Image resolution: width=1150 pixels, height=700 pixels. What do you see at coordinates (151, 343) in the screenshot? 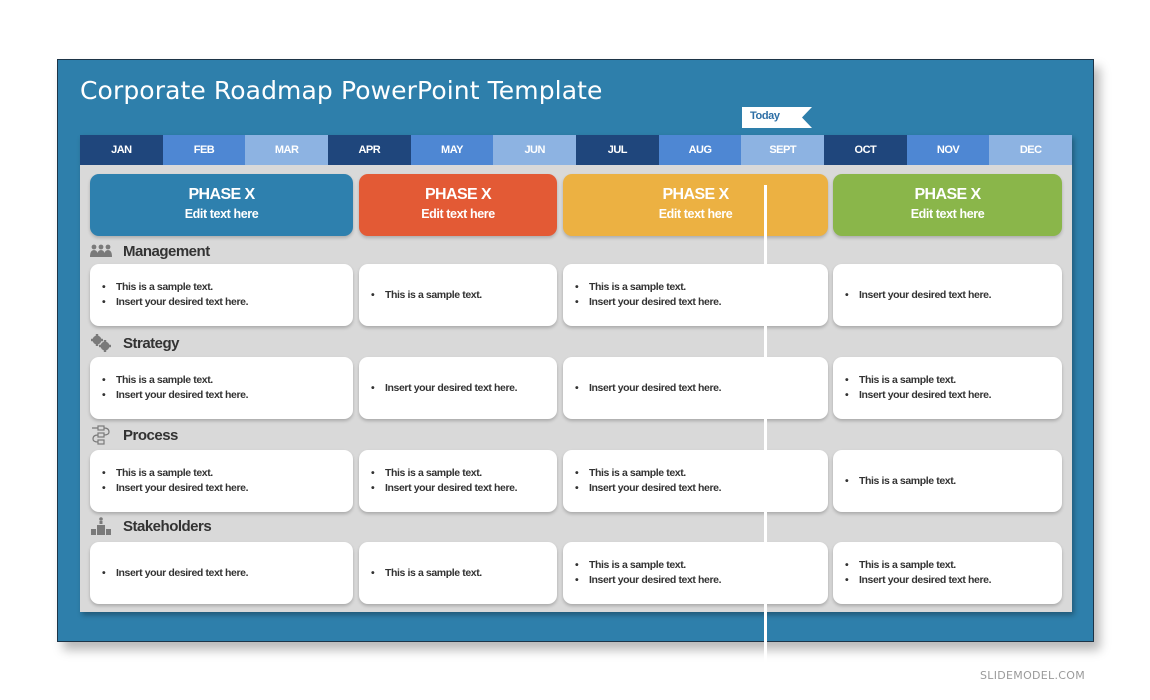
I see `category-name: Strategy` at bounding box center [151, 343].